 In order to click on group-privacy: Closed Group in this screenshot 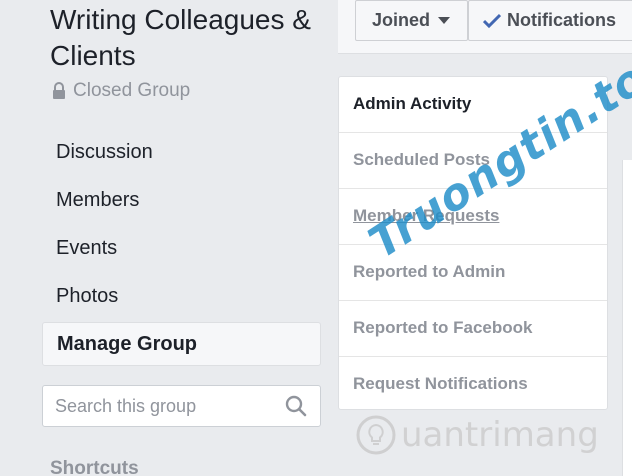, I will do `click(121, 91)`.